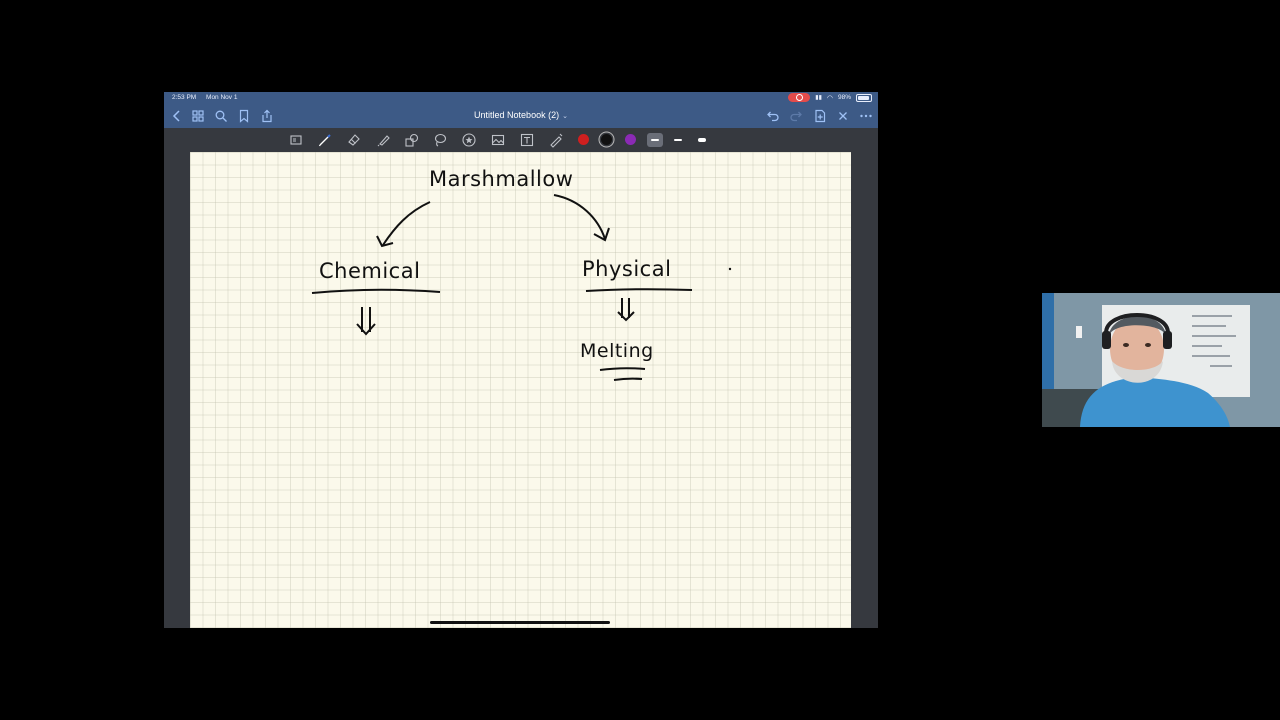  I want to click on redo-icon, so click(796, 116).